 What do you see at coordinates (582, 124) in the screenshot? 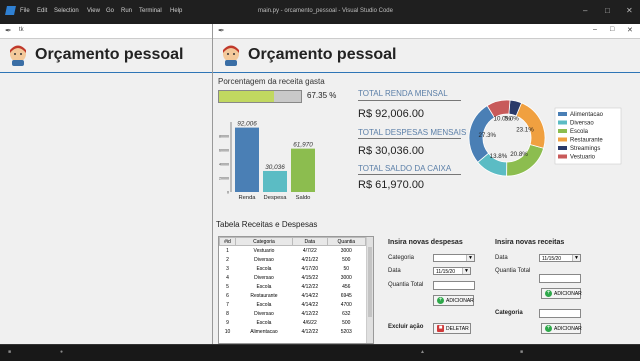
I see `legend-label: Diversao` at bounding box center [582, 124].